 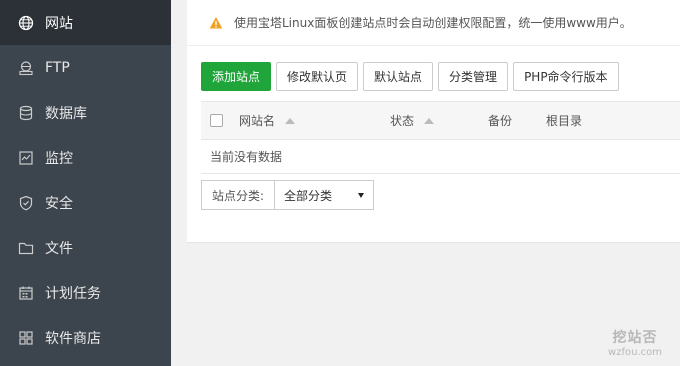 What do you see at coordinates (361, 195) in the screenshot?
I see `chevron-down-icon` at bounding box center [361, 195].